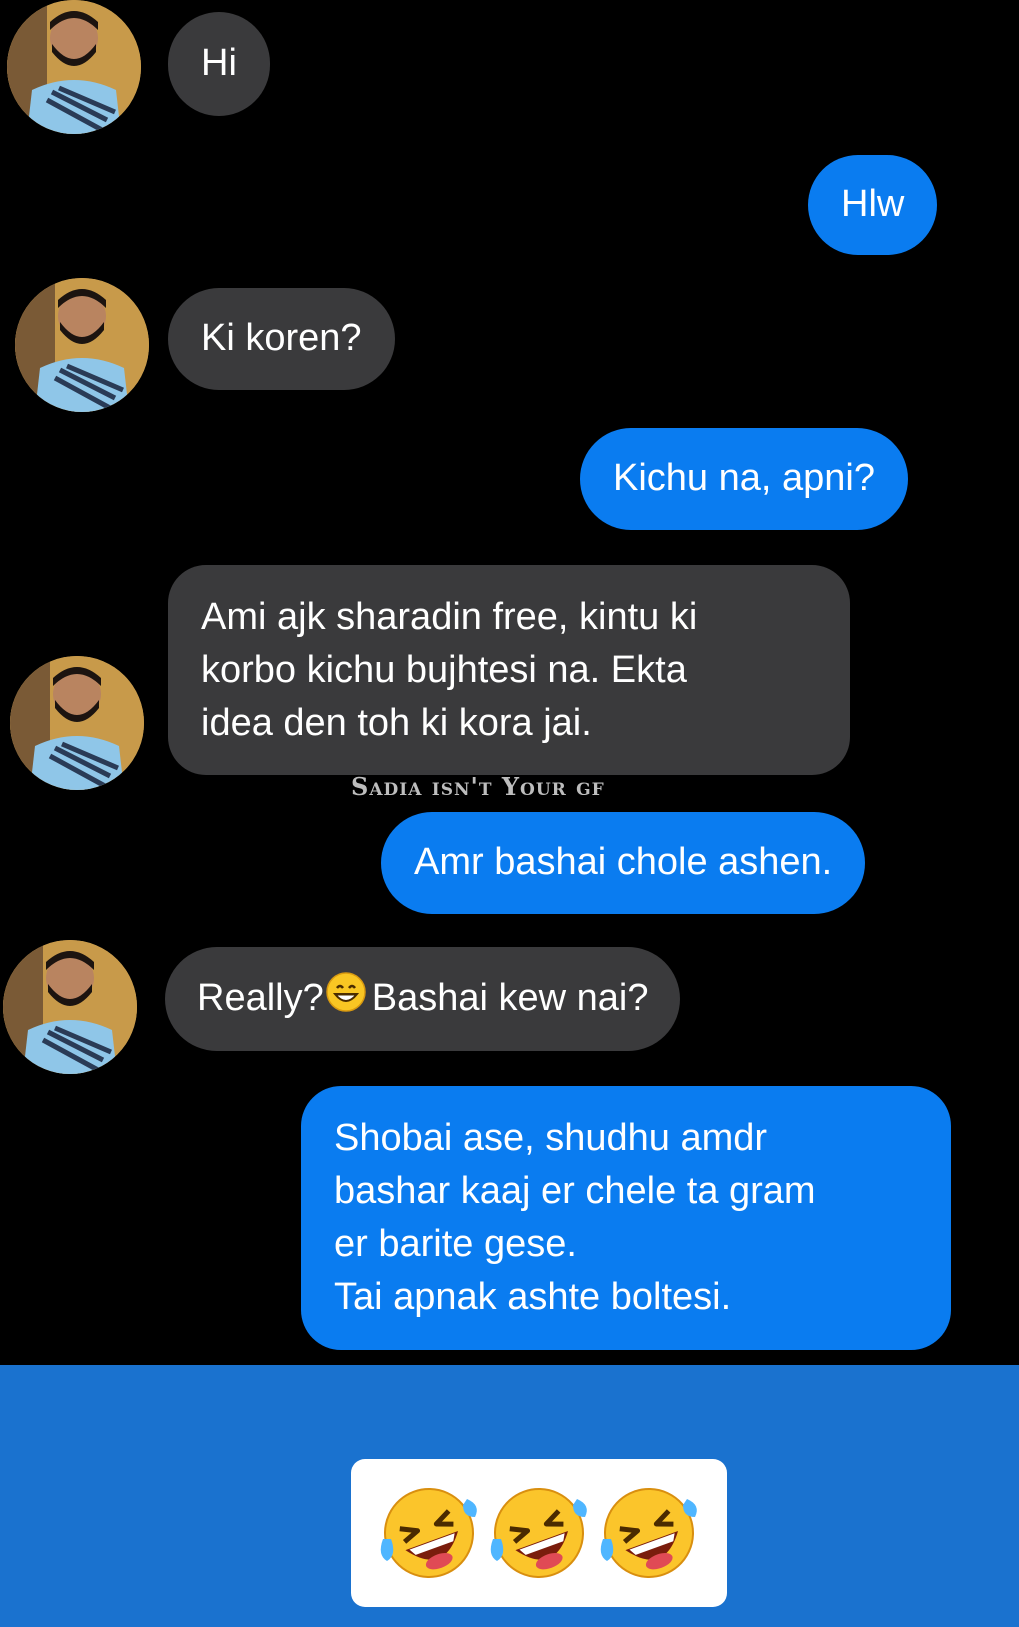 This screenshot has height=1627, width=1019. What do you see at coordinates (219, 64) in the screenshot?
I see `incoming-message: Hi` at bounding box center [219, 64].